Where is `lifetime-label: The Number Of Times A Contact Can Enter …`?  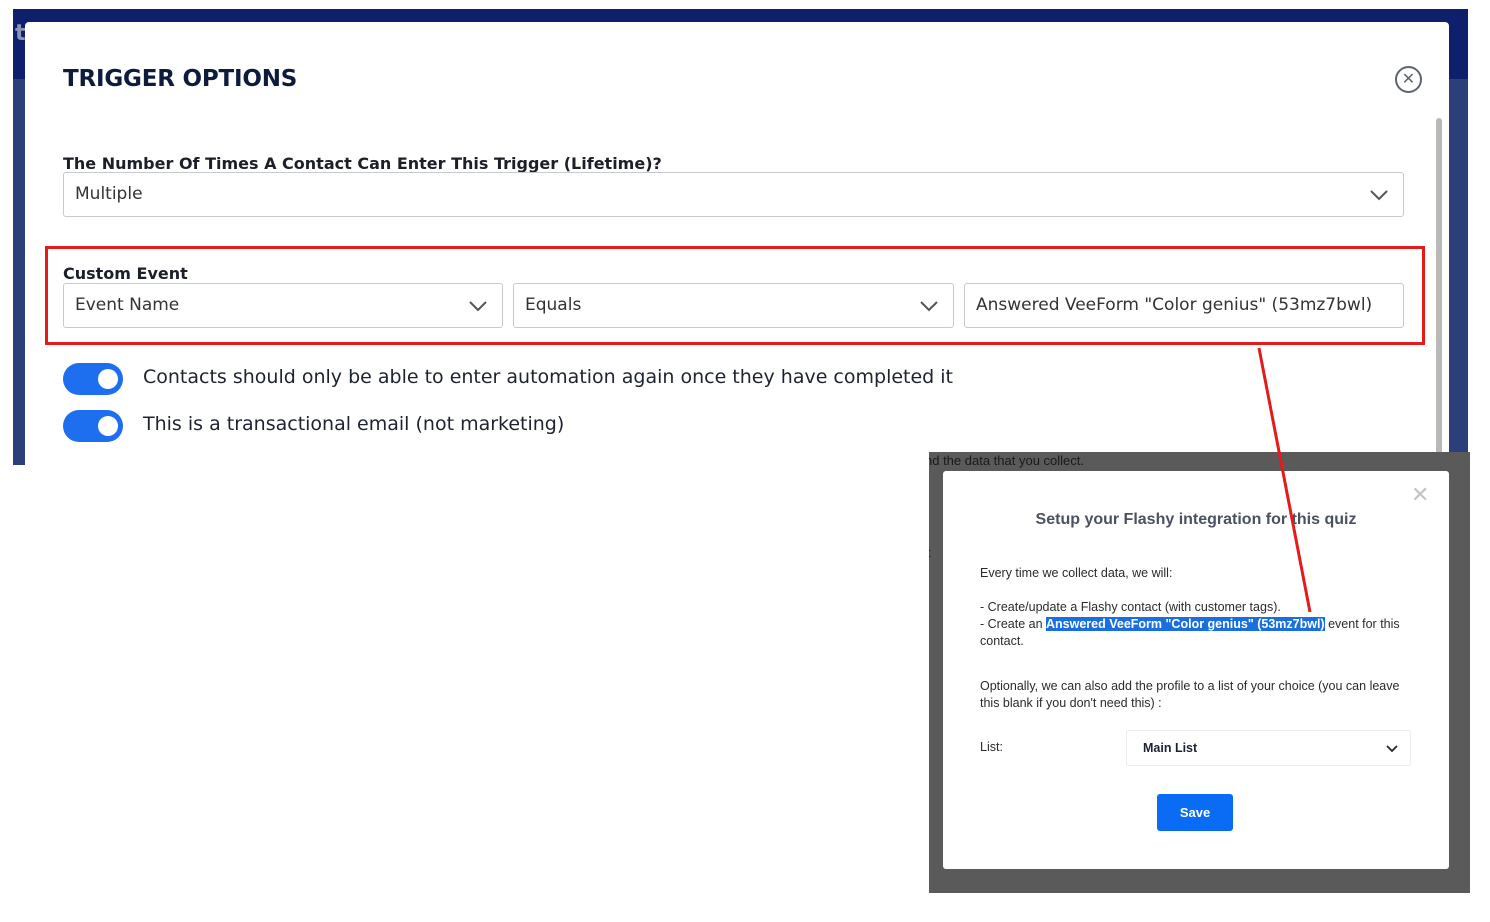 lifetime-label: The Number Of Times A Contact Can Enter … is located at coordinates (362, 163).